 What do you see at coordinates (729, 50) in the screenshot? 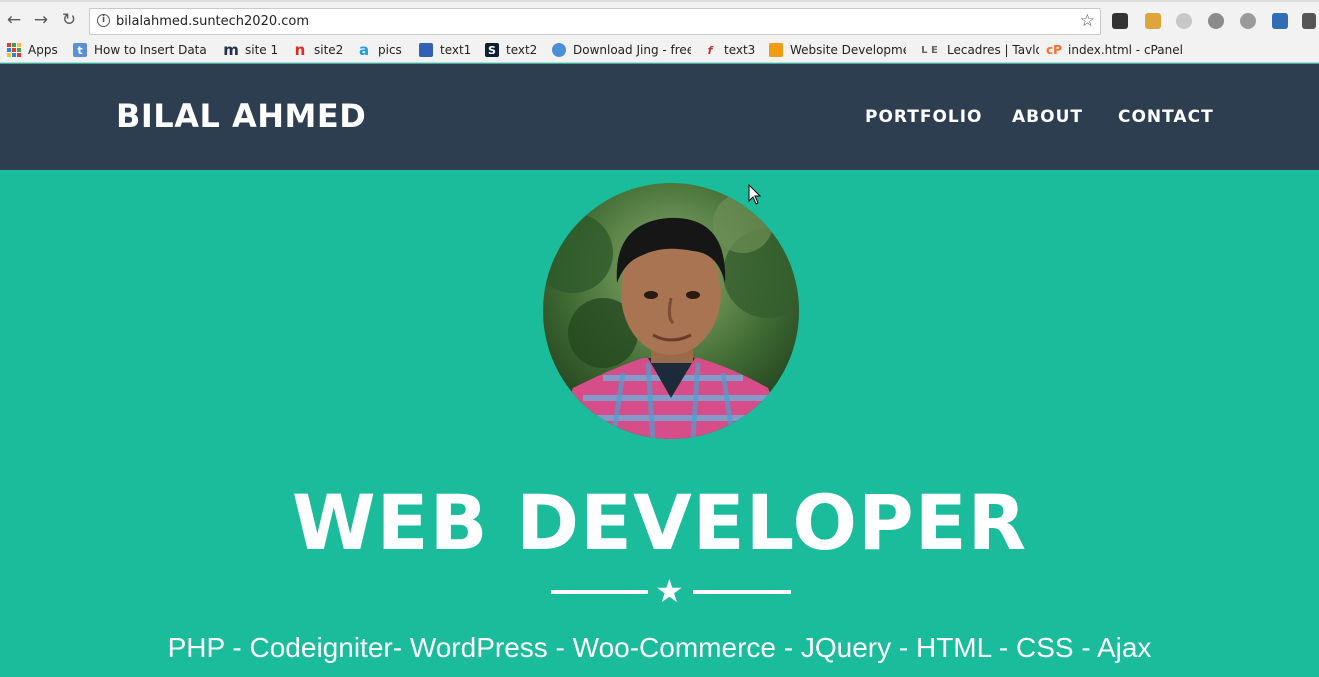
I see `bookmark-item: f text3` at bounding box center [729, 50].